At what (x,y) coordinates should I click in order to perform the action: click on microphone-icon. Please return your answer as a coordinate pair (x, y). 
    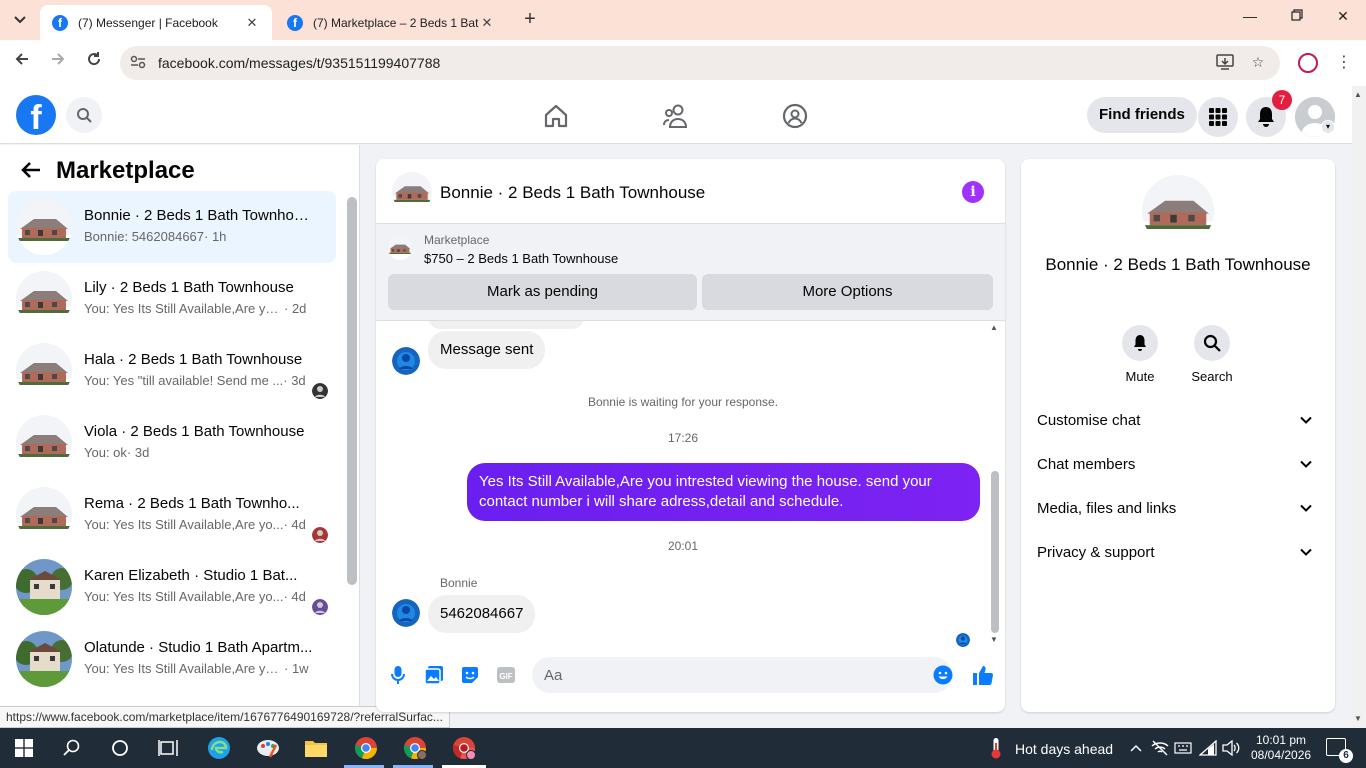
    Looking at the image, I should click on (398, 675).